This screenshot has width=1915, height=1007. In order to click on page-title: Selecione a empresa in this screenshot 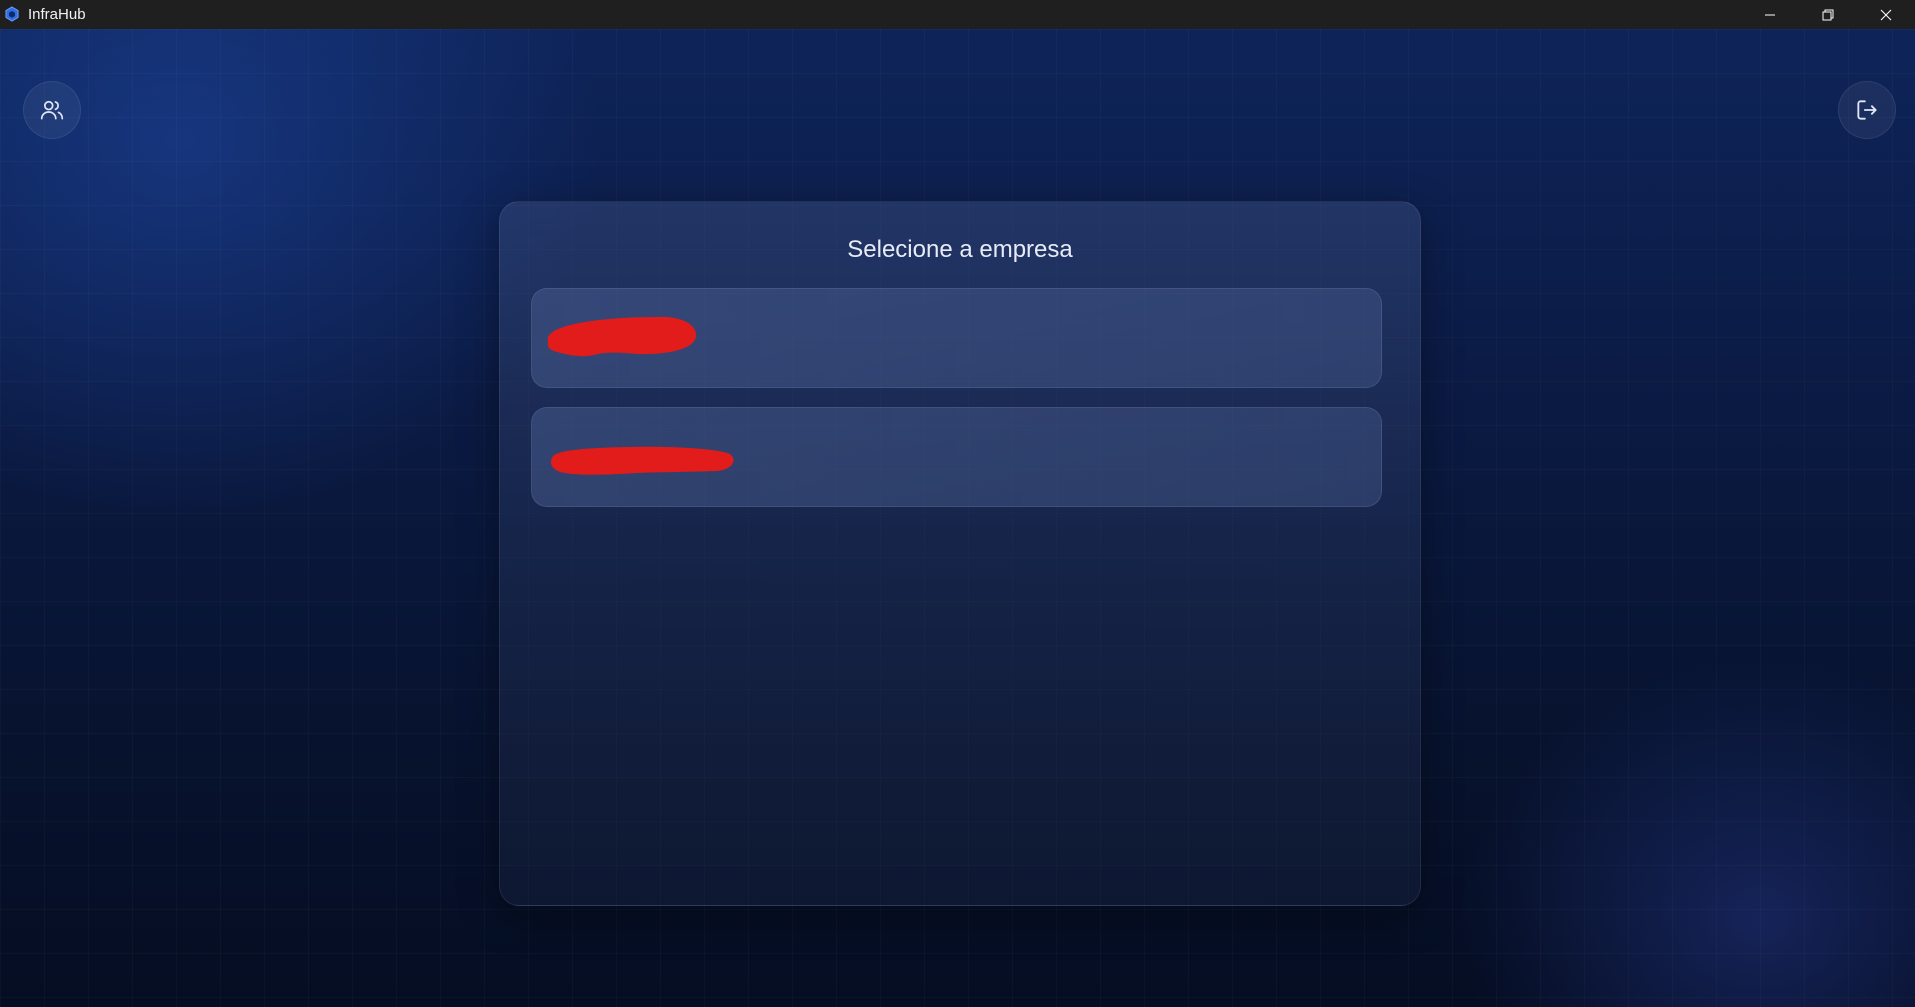, I will do `click(960, 249)`.